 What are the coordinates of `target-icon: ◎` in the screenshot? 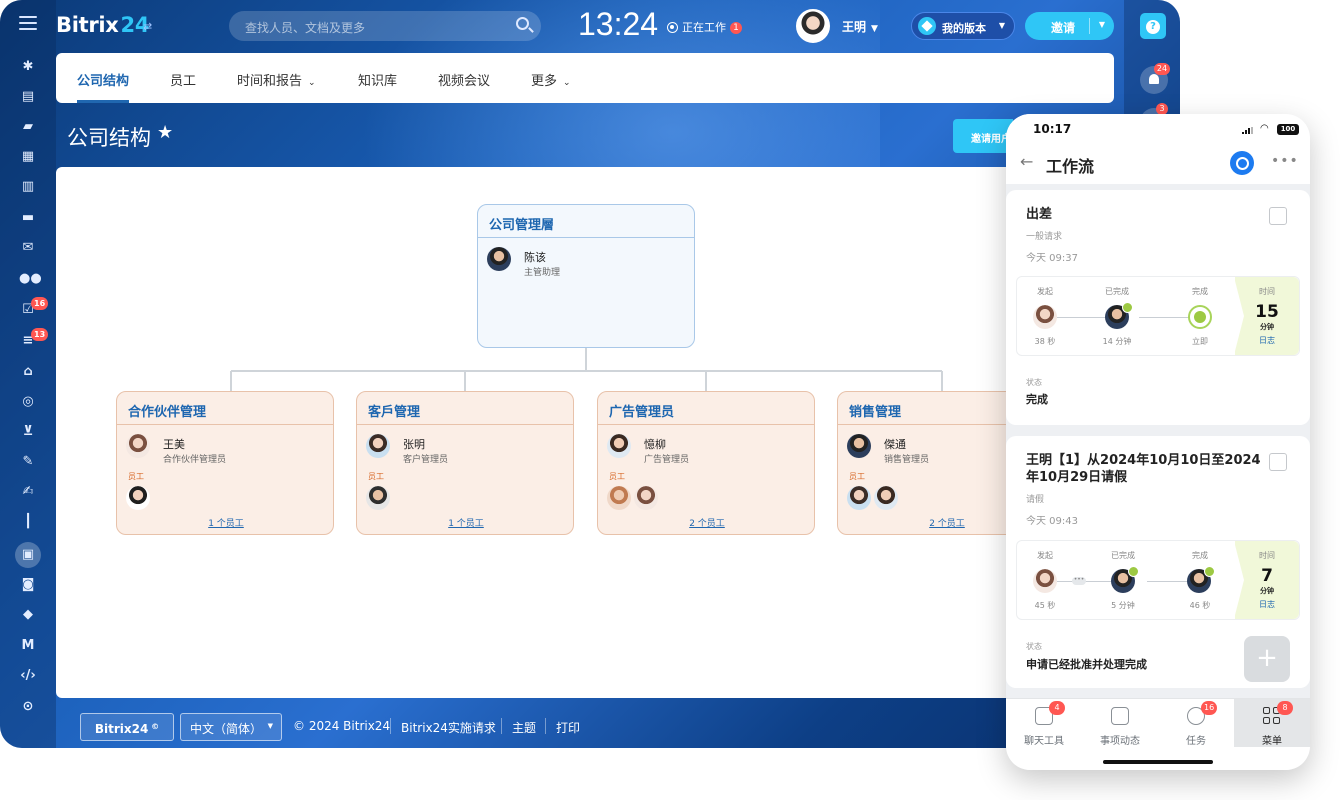 It's located at (28, 402).